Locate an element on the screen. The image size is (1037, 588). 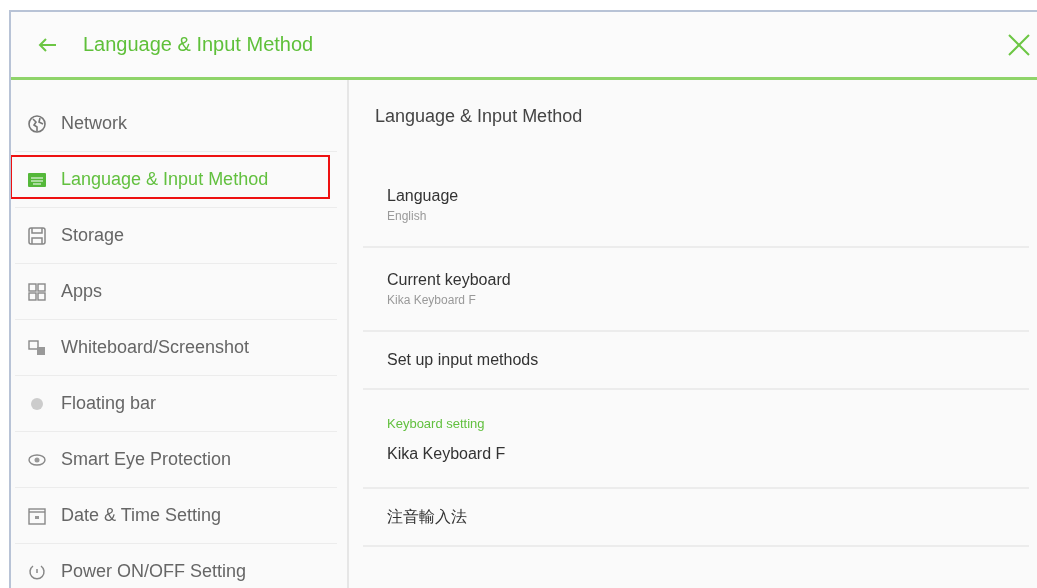
sidebar-item: Storage is located at coordinates (176, 236).